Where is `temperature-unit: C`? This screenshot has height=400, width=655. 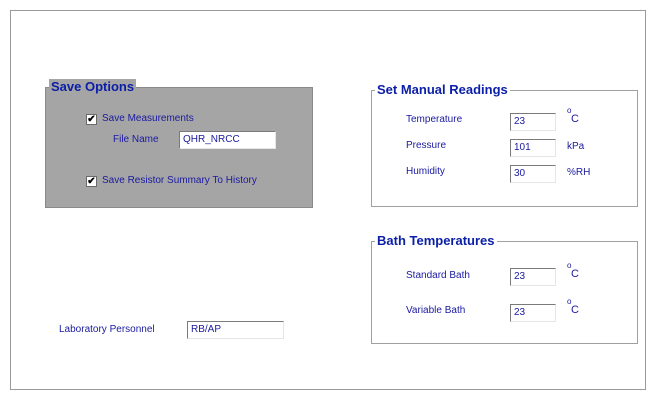
temperature-unit: C is located at coordinates (575, 119).